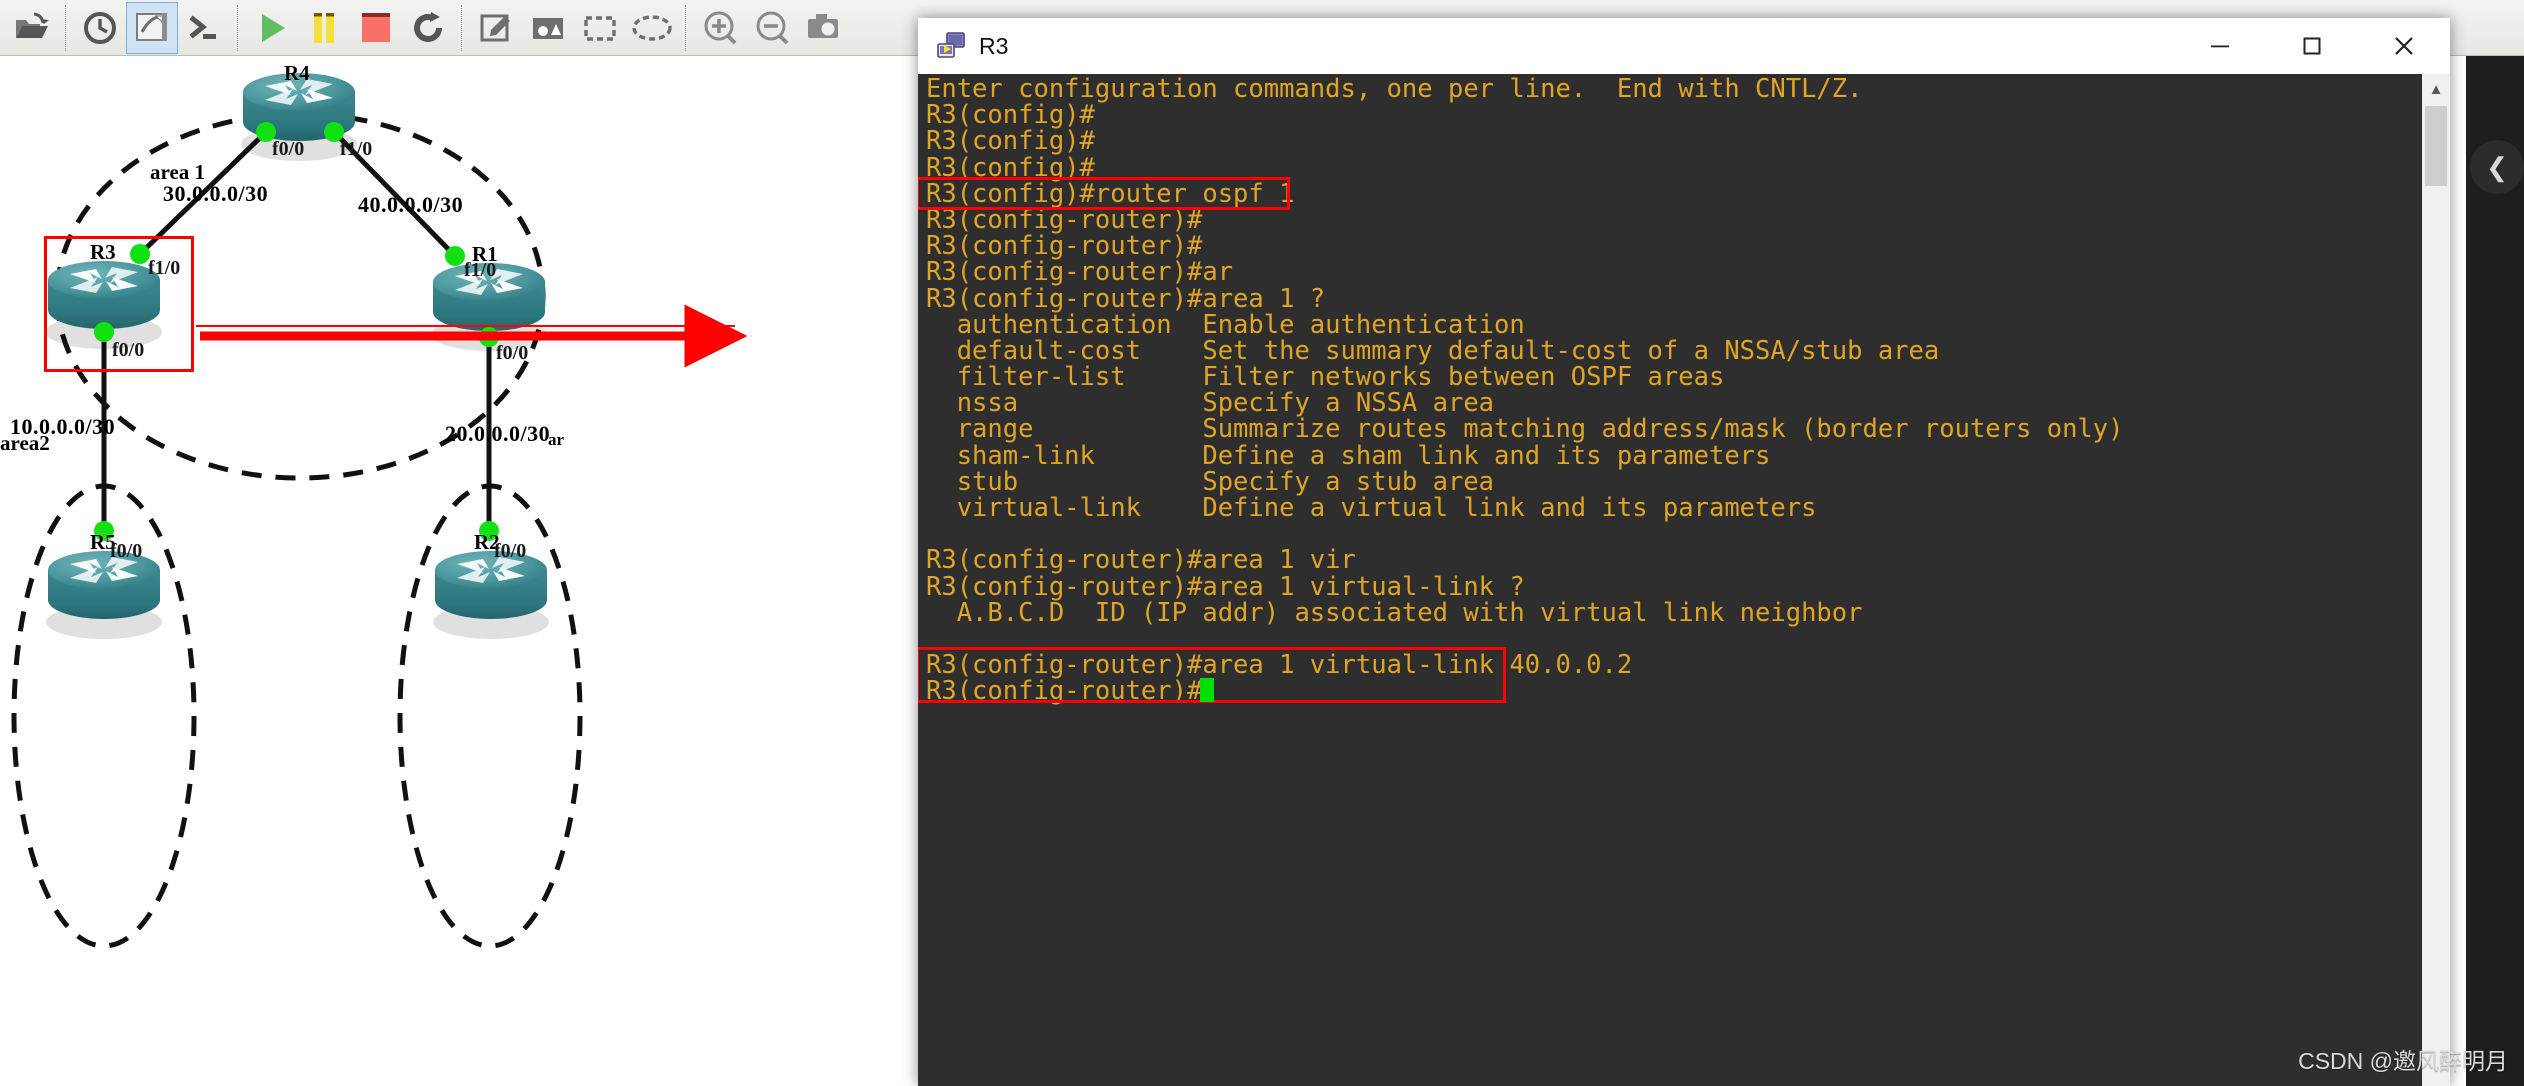 The image size is (2524, 1086). I want to click on interface-label-r1-f00: f0/0, so click(512, 353).